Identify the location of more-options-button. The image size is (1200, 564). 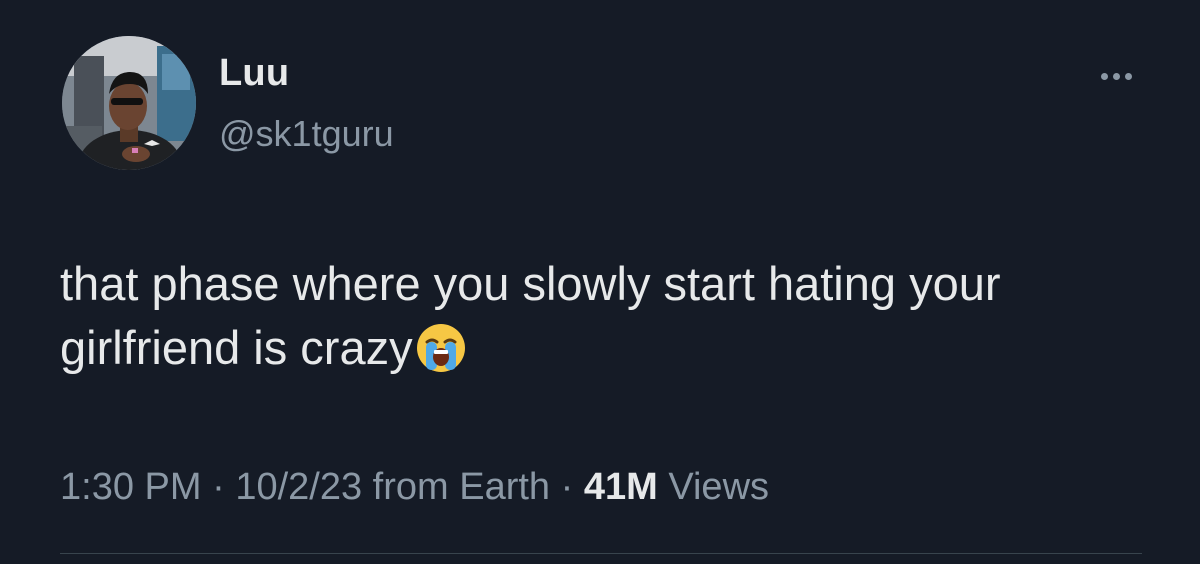
(1116, 76).